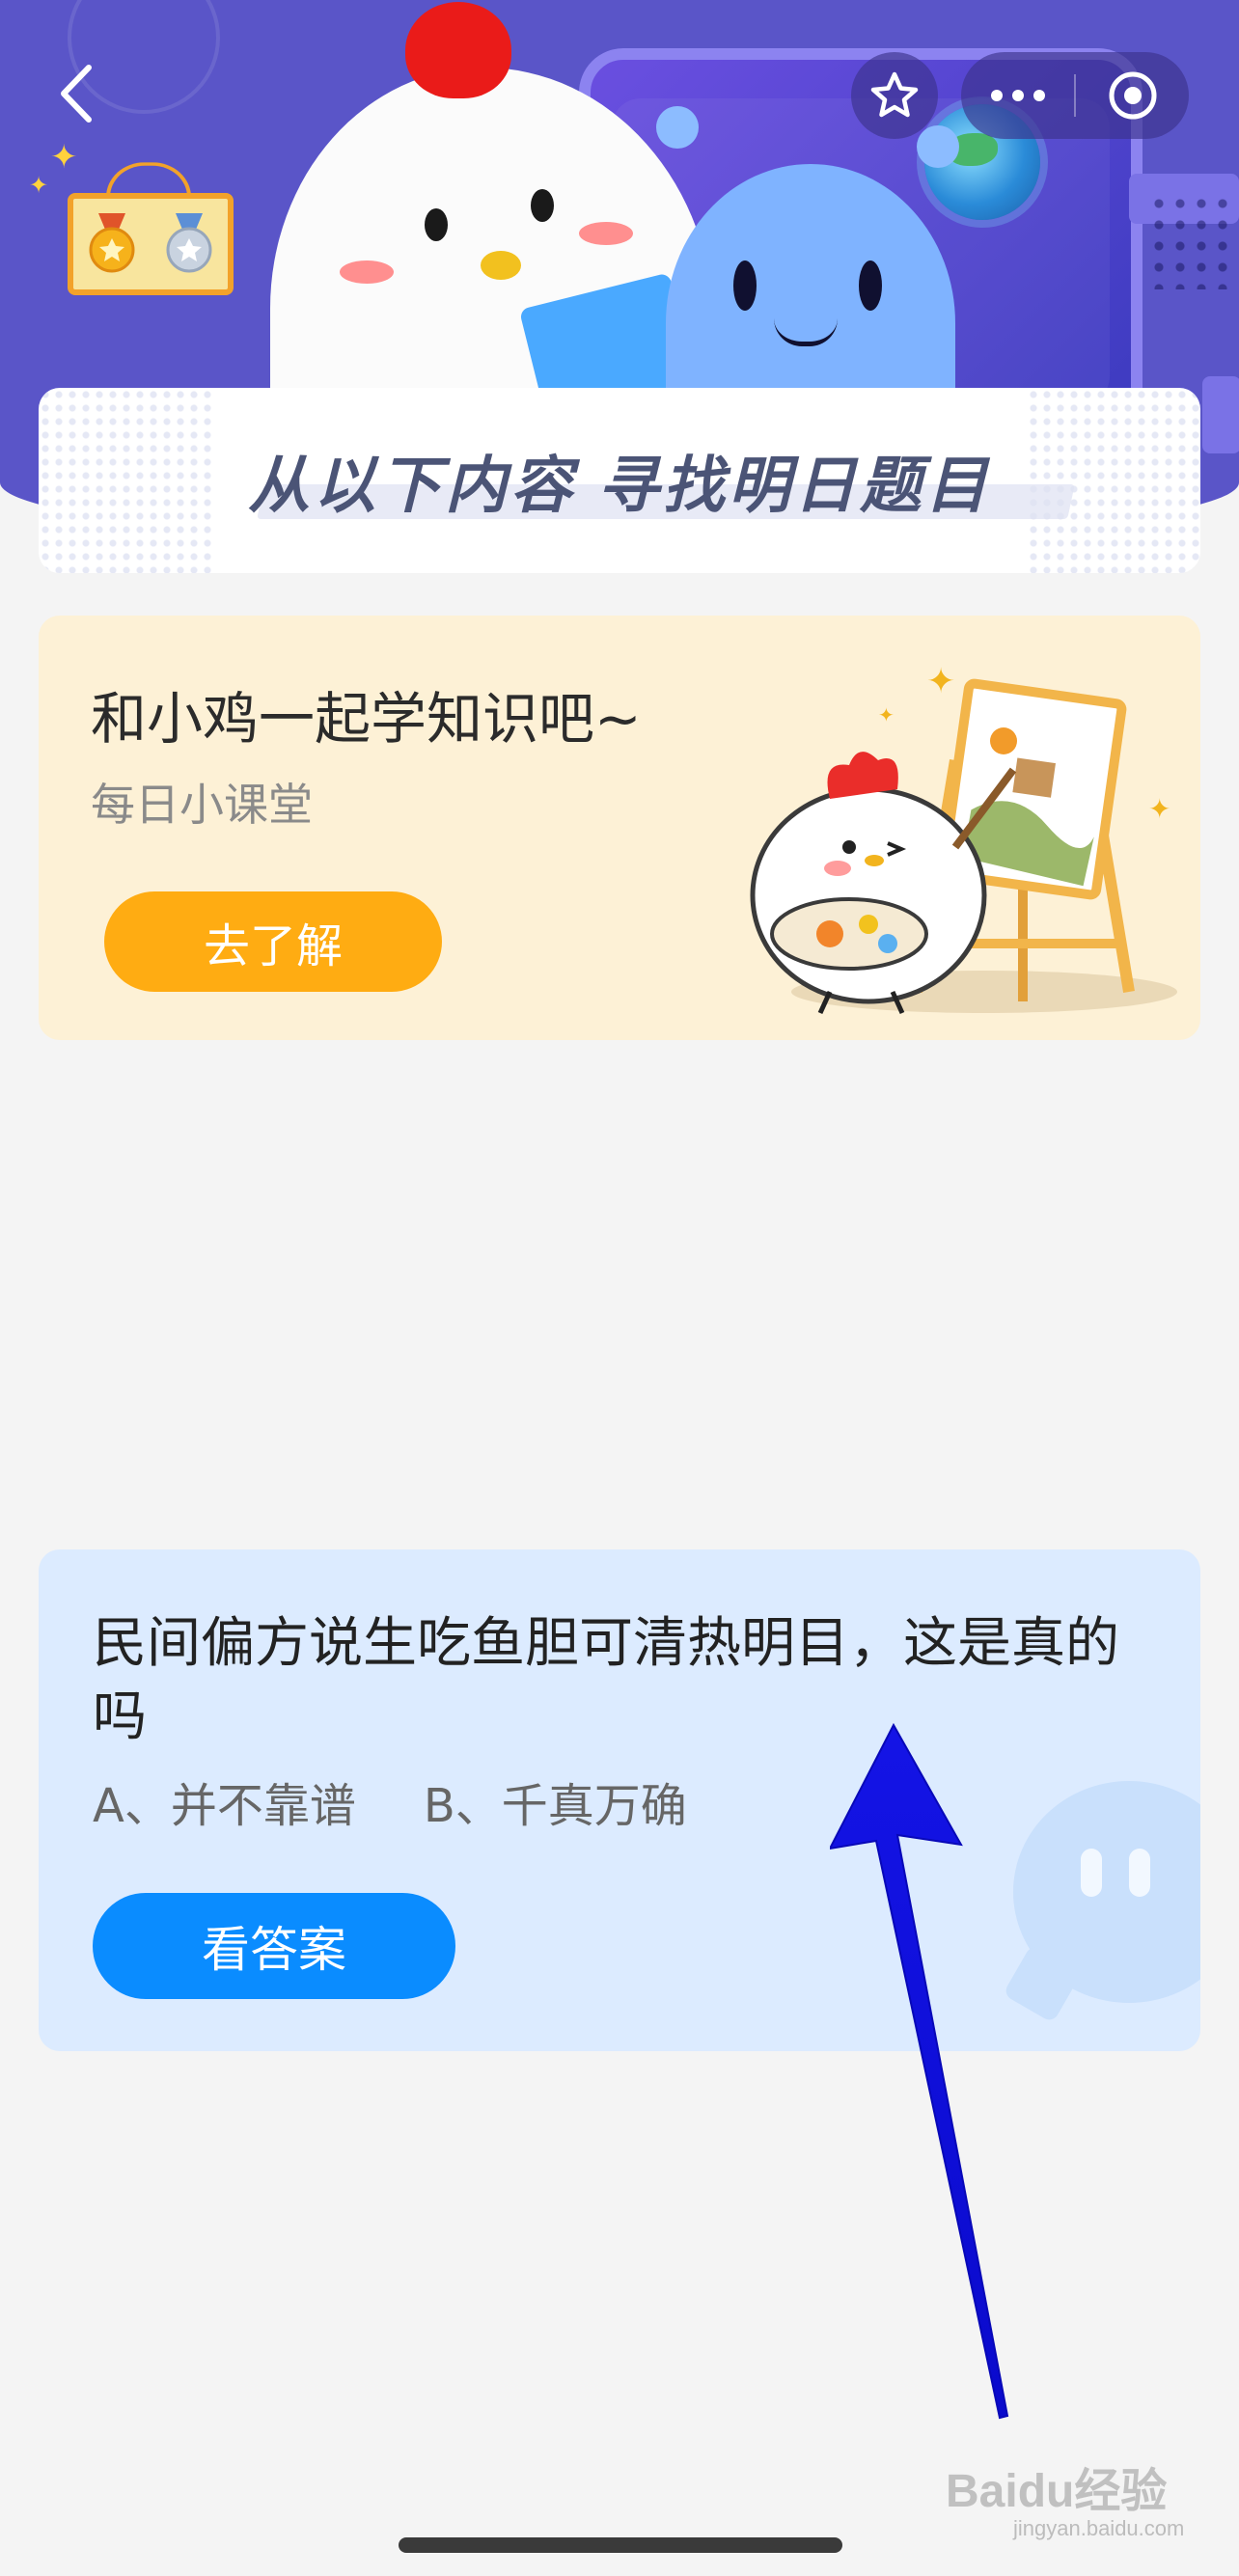  I want to click on back-button, so click(77, 94).